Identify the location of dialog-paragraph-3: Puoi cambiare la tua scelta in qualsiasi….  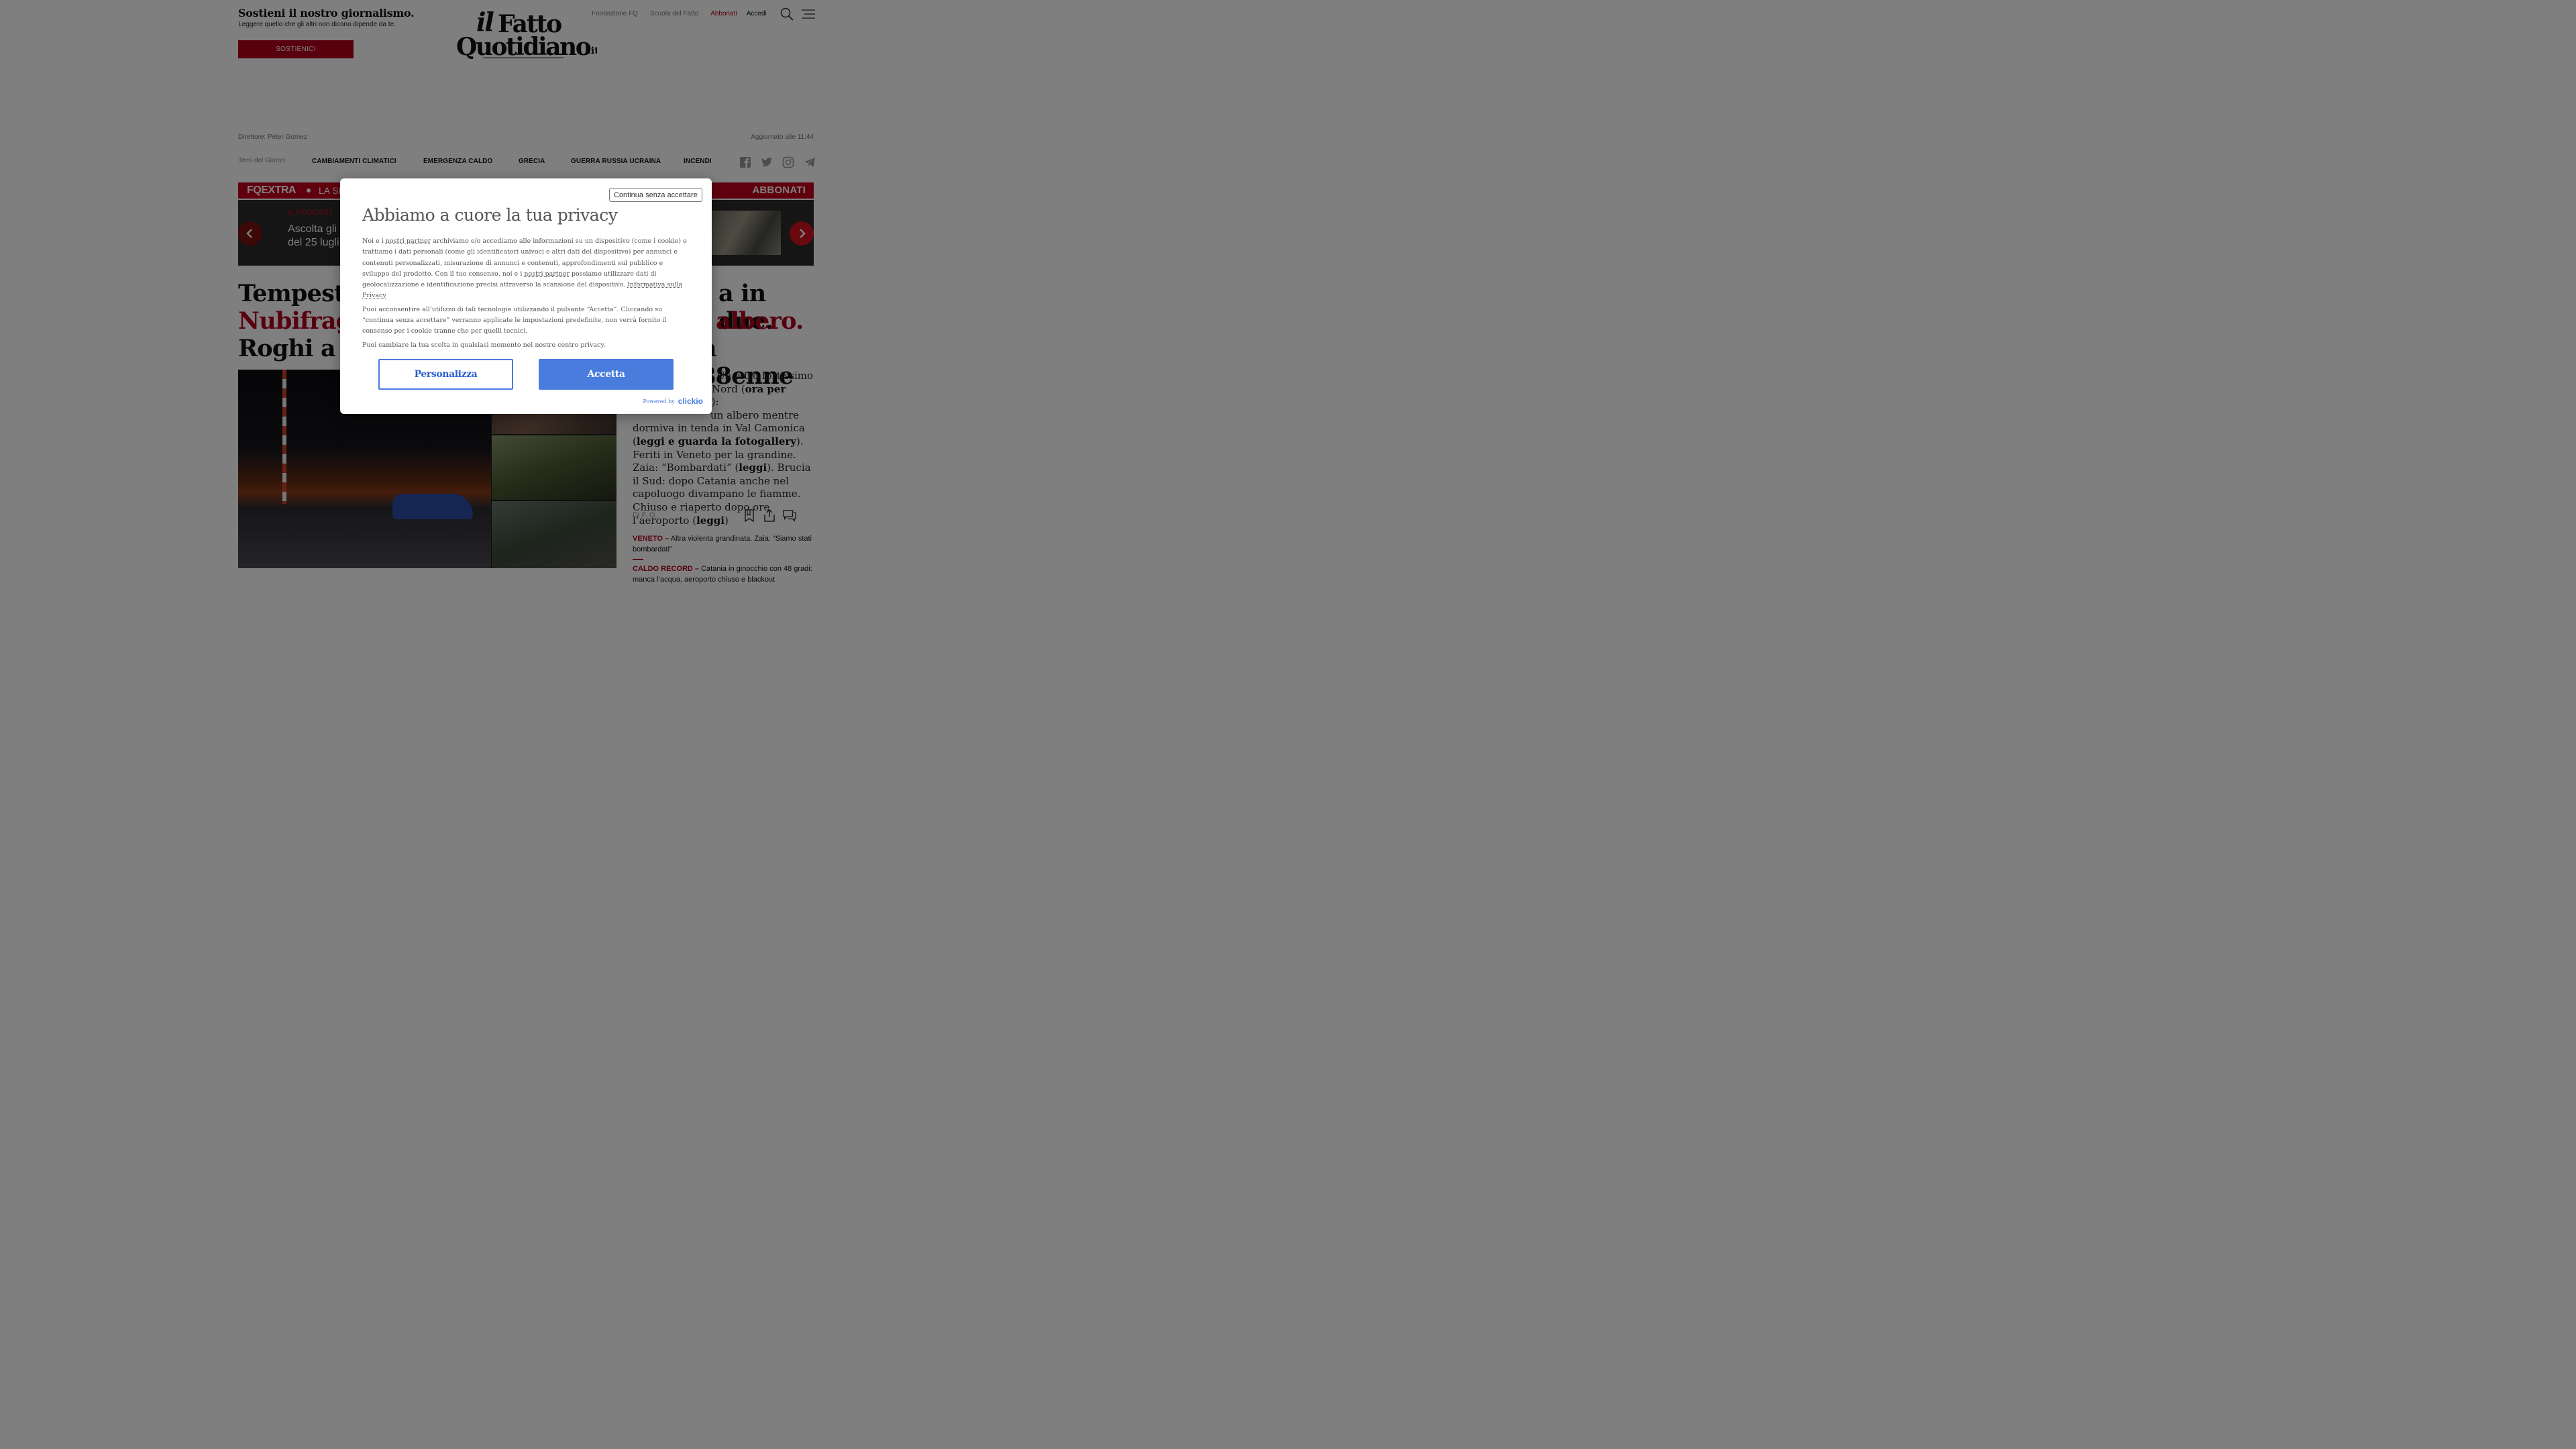
(484, 345).